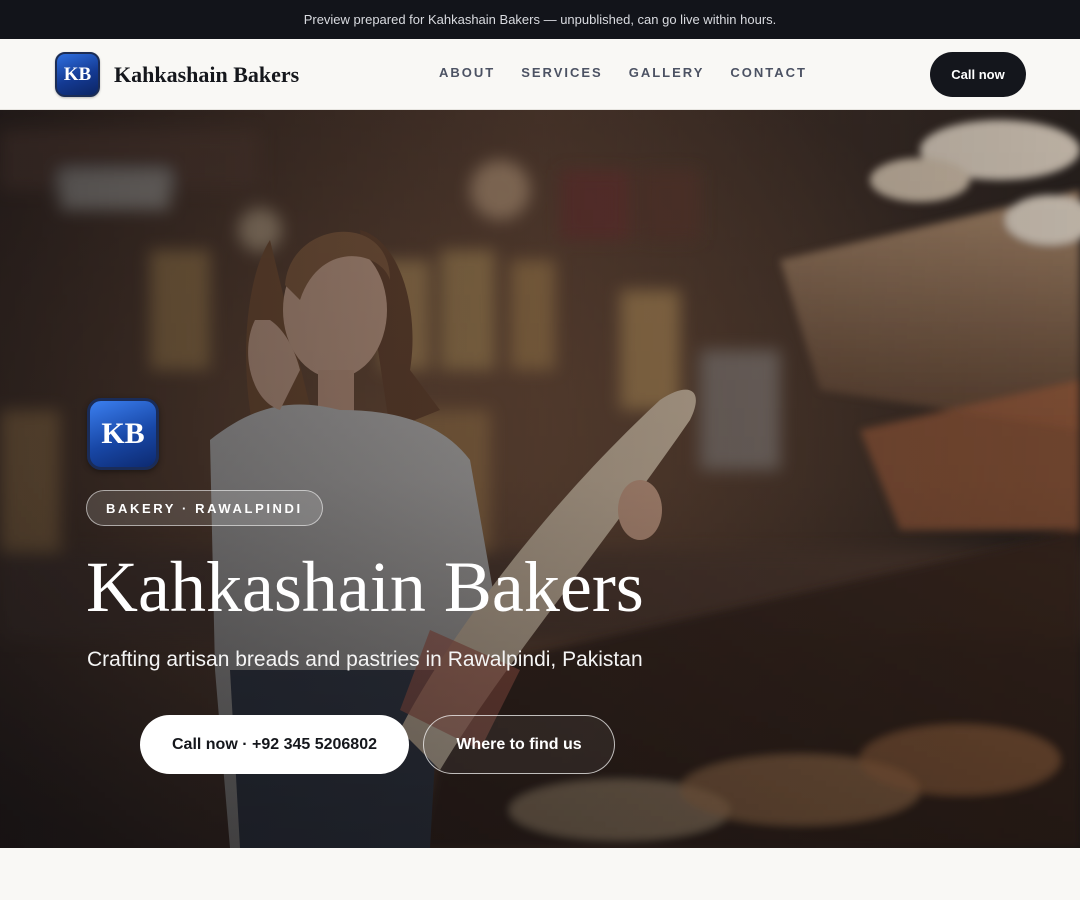 Image resolution: width=1080 pixels, height=900 pixels. Describe the element at coordinates (123, 434) in the screenshot. I see `hero-logo: KB` at that location.